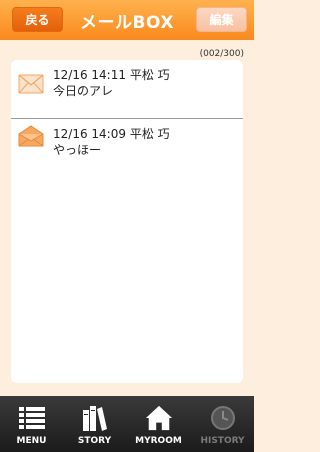 The width and height of the screenshot is (320, 452). I want to click on bottom-tab-bar: MENU STORY MYROOM HISTORY, so click(127, 424).